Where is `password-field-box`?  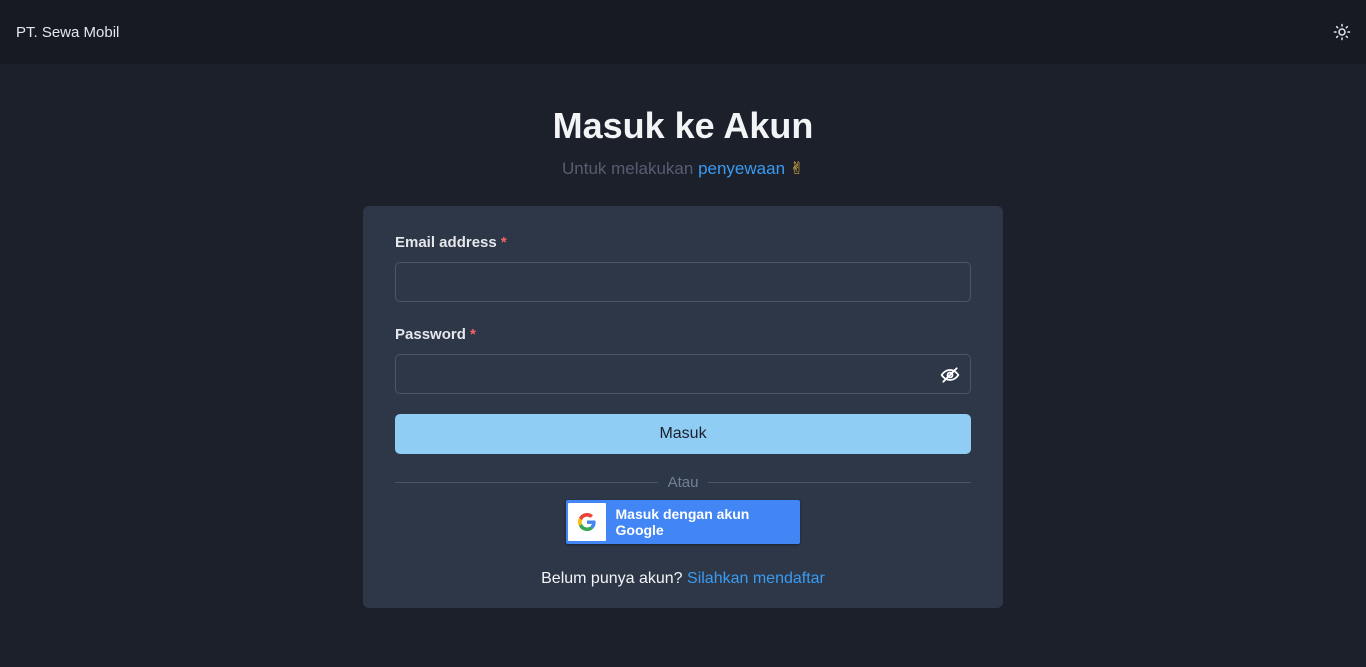
password-field-box is located at coordinates (683, 374).